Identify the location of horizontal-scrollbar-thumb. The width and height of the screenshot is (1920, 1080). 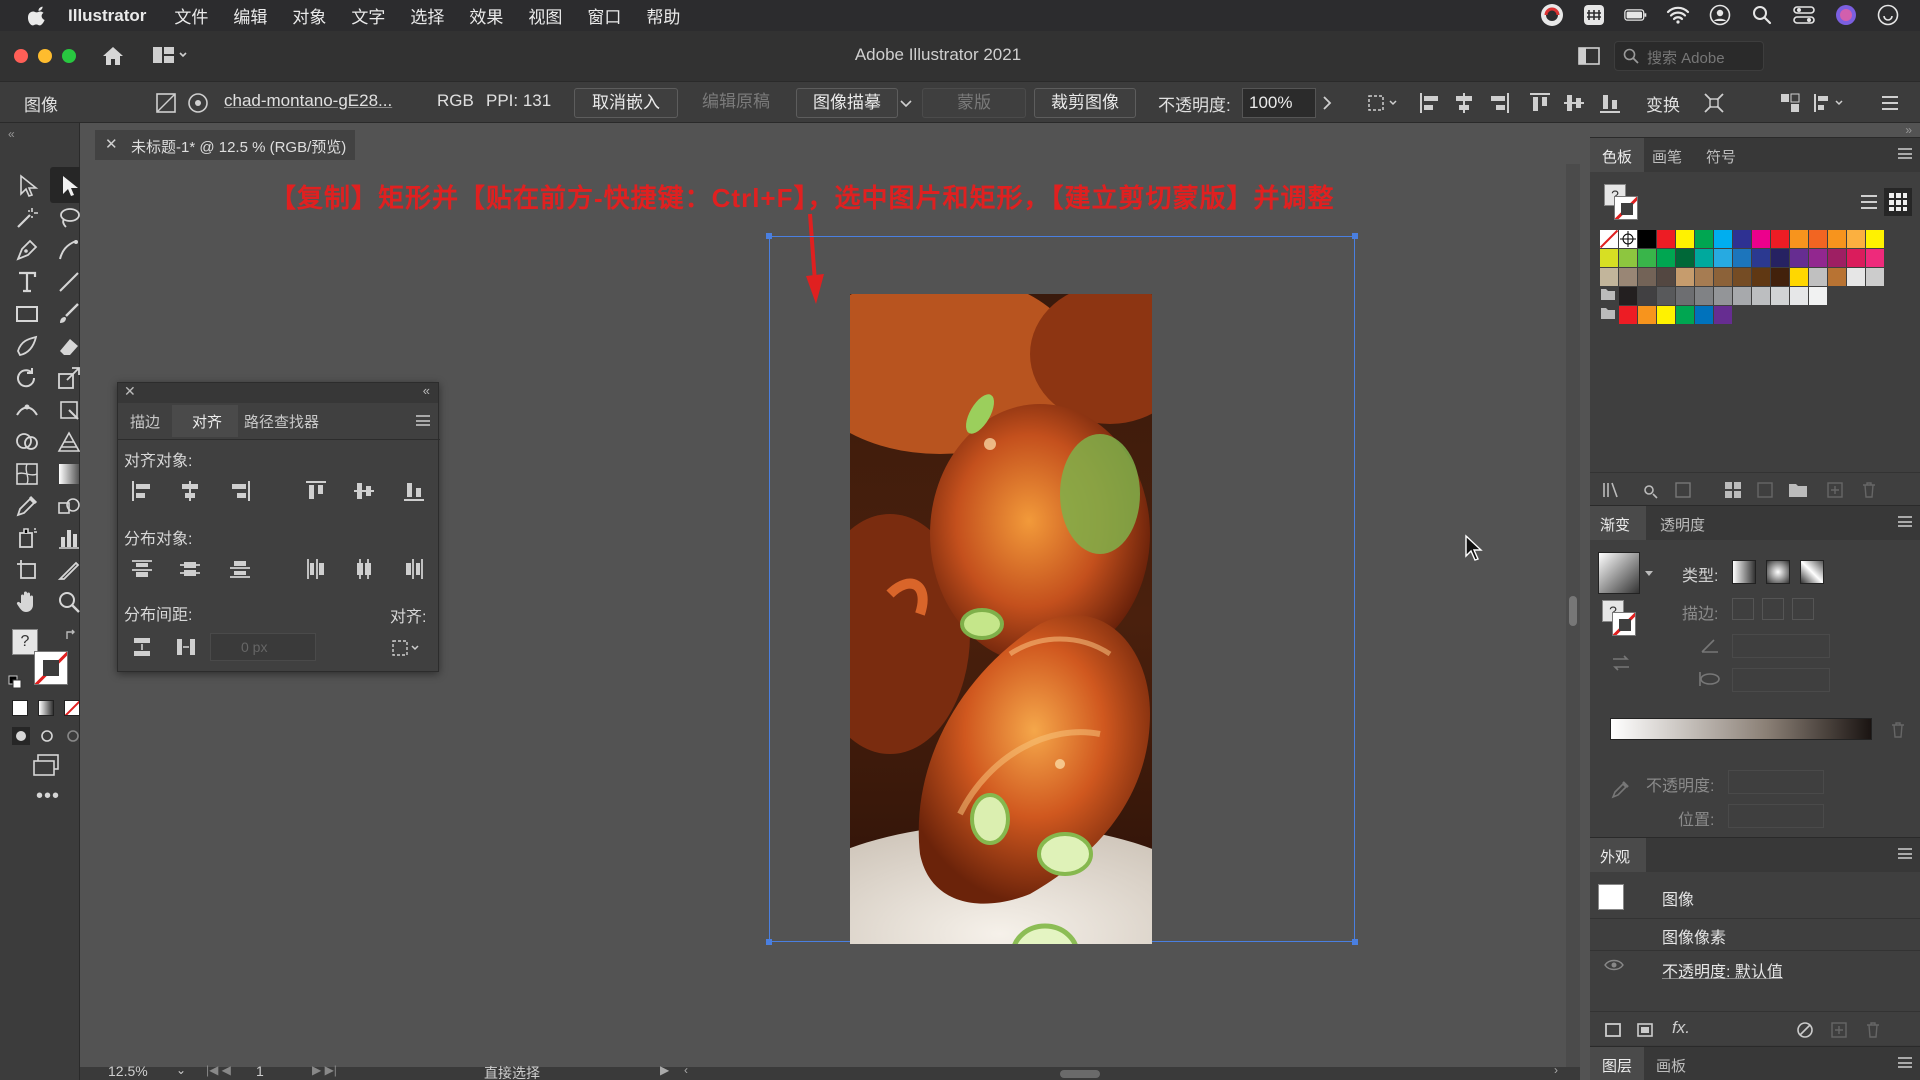
(1080, 1074).